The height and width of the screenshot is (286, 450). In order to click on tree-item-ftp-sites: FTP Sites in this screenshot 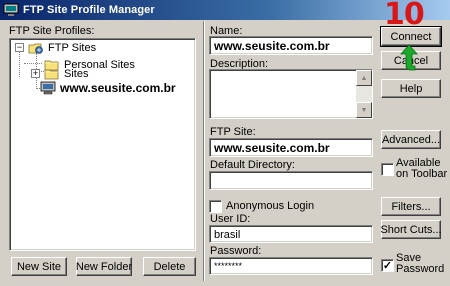, I will do `click(62, 48)`.